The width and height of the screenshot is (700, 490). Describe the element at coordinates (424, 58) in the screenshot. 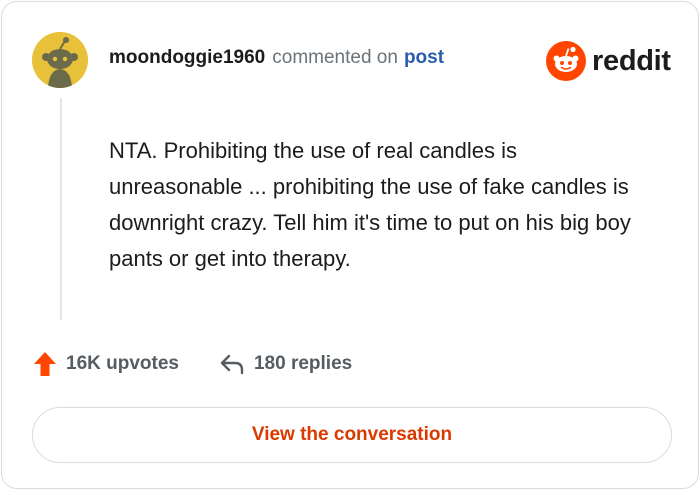

I see `post-link: post` at that location.